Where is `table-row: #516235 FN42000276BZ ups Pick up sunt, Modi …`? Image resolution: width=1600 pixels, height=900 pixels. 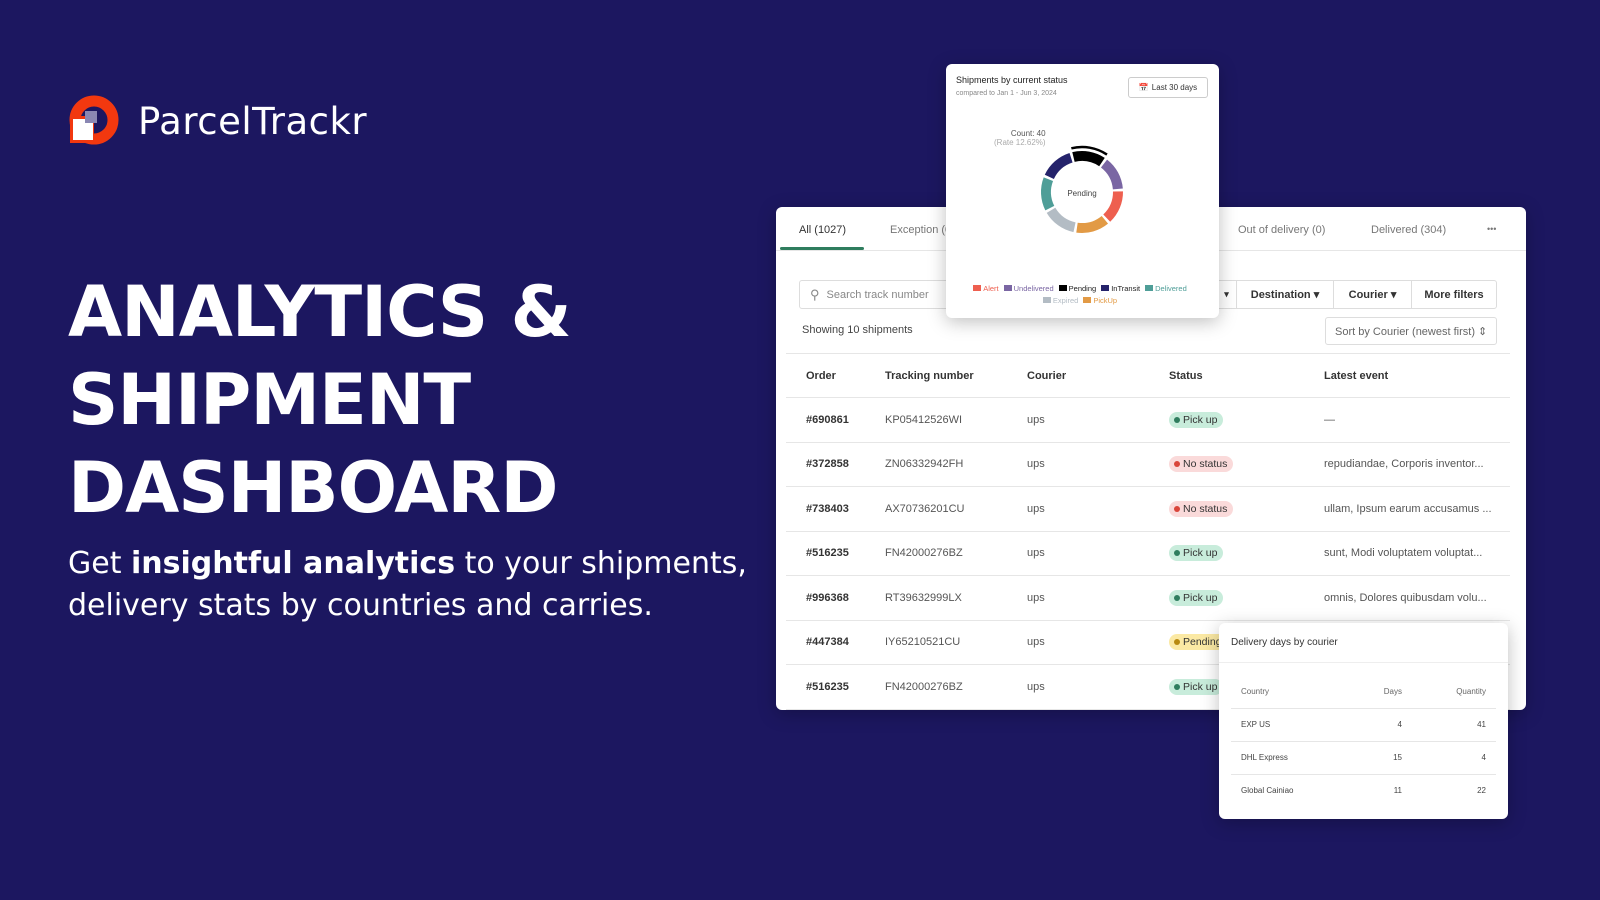 table-row: #516235 FN42000276BZ ups Pick up sunt, Modi … is located at coordinates (1148, 554).